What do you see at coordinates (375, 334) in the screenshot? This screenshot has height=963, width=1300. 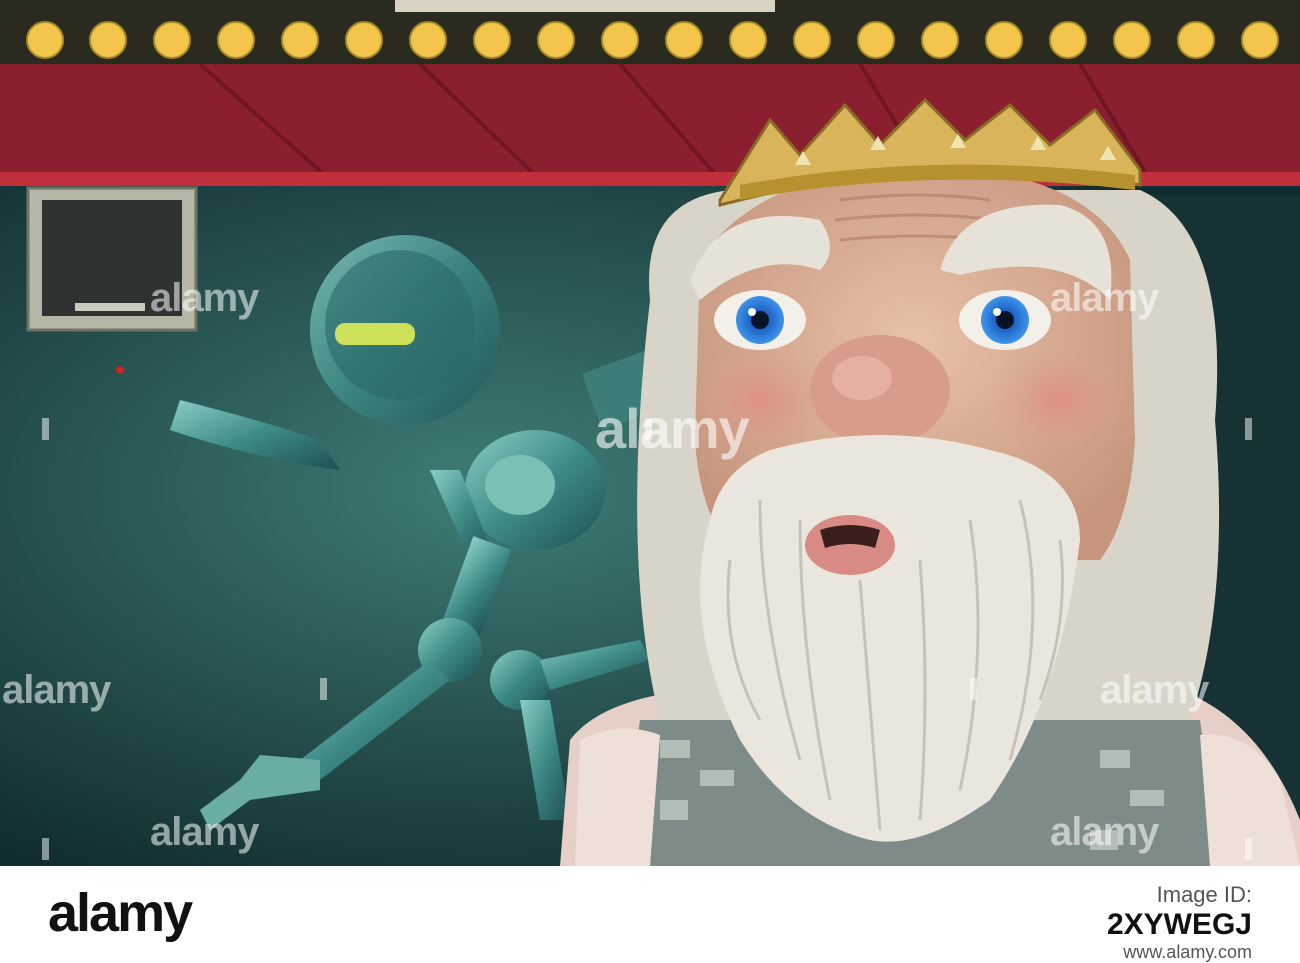 I see `robot-eye-glow` at bounding box center [375, 334].